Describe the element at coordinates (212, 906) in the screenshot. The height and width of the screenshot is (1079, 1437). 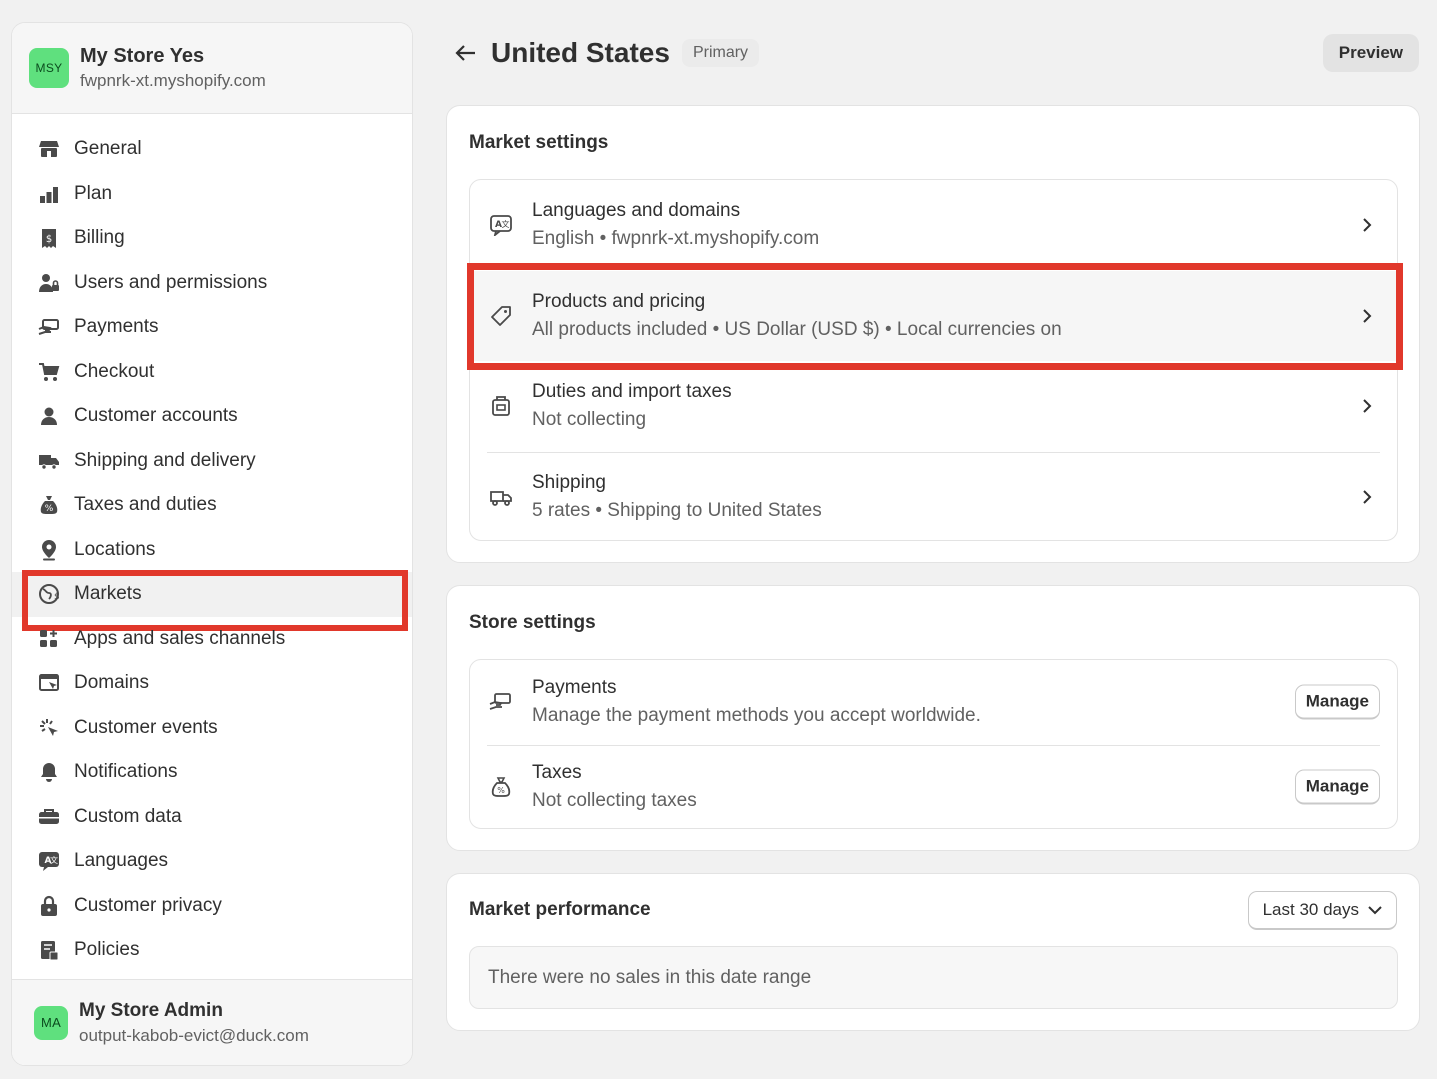
I see `sidebar-item-customer-privacy: Customer privacy` at that location.